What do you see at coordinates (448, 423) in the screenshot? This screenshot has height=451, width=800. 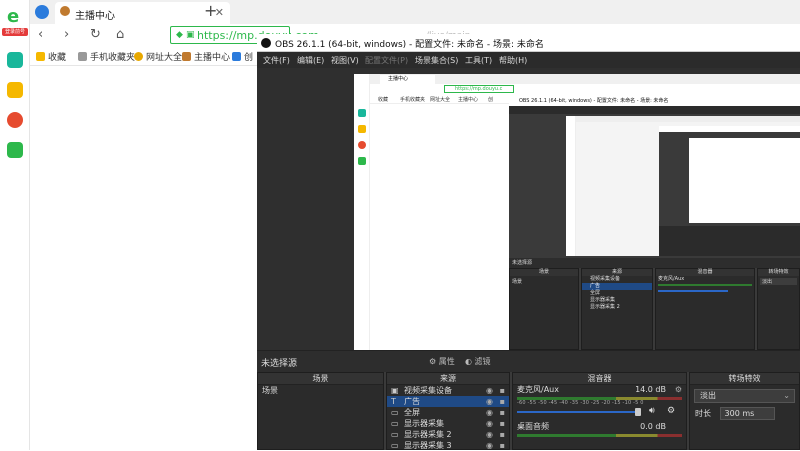 I see `source-item: ▭ 显示器采集 ◉ ▪` at bounding box center [448, 423].